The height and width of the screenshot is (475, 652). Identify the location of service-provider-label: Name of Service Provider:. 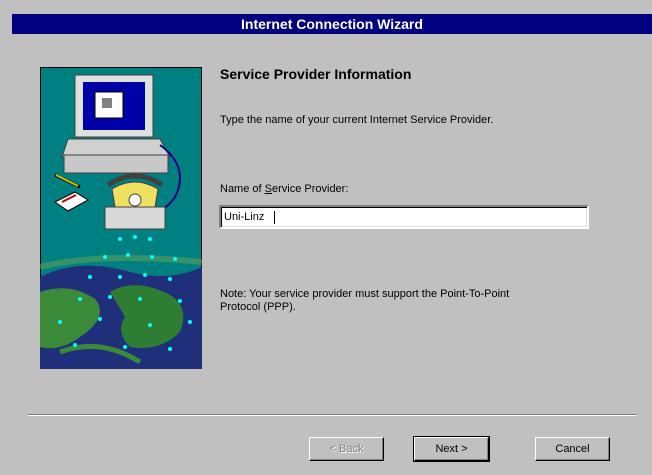
(284, 189).